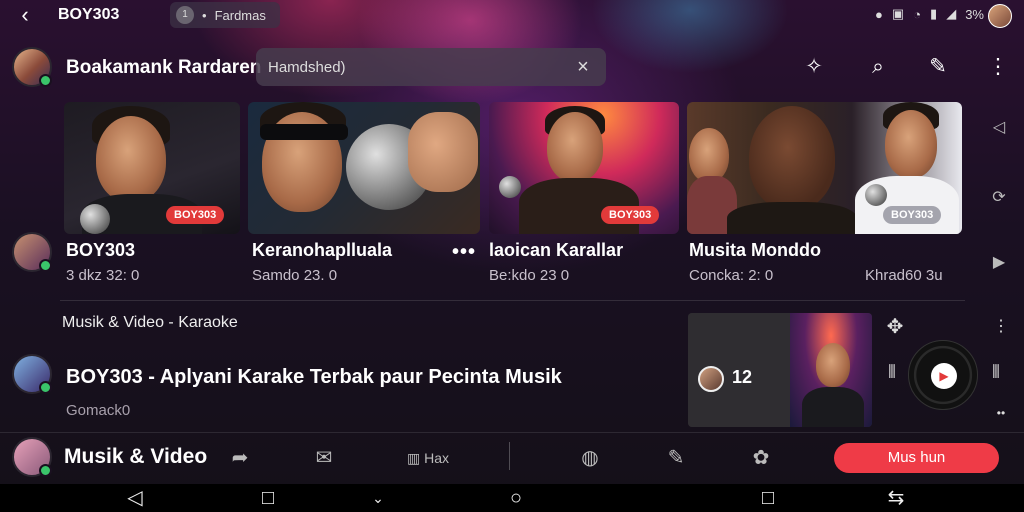 The image size is (1024, 512). What do you see at coordinates (731, 275) in the screenshot?
I see `card-subtitle: Concka: 2: 0` at bounding box center [731, 275].